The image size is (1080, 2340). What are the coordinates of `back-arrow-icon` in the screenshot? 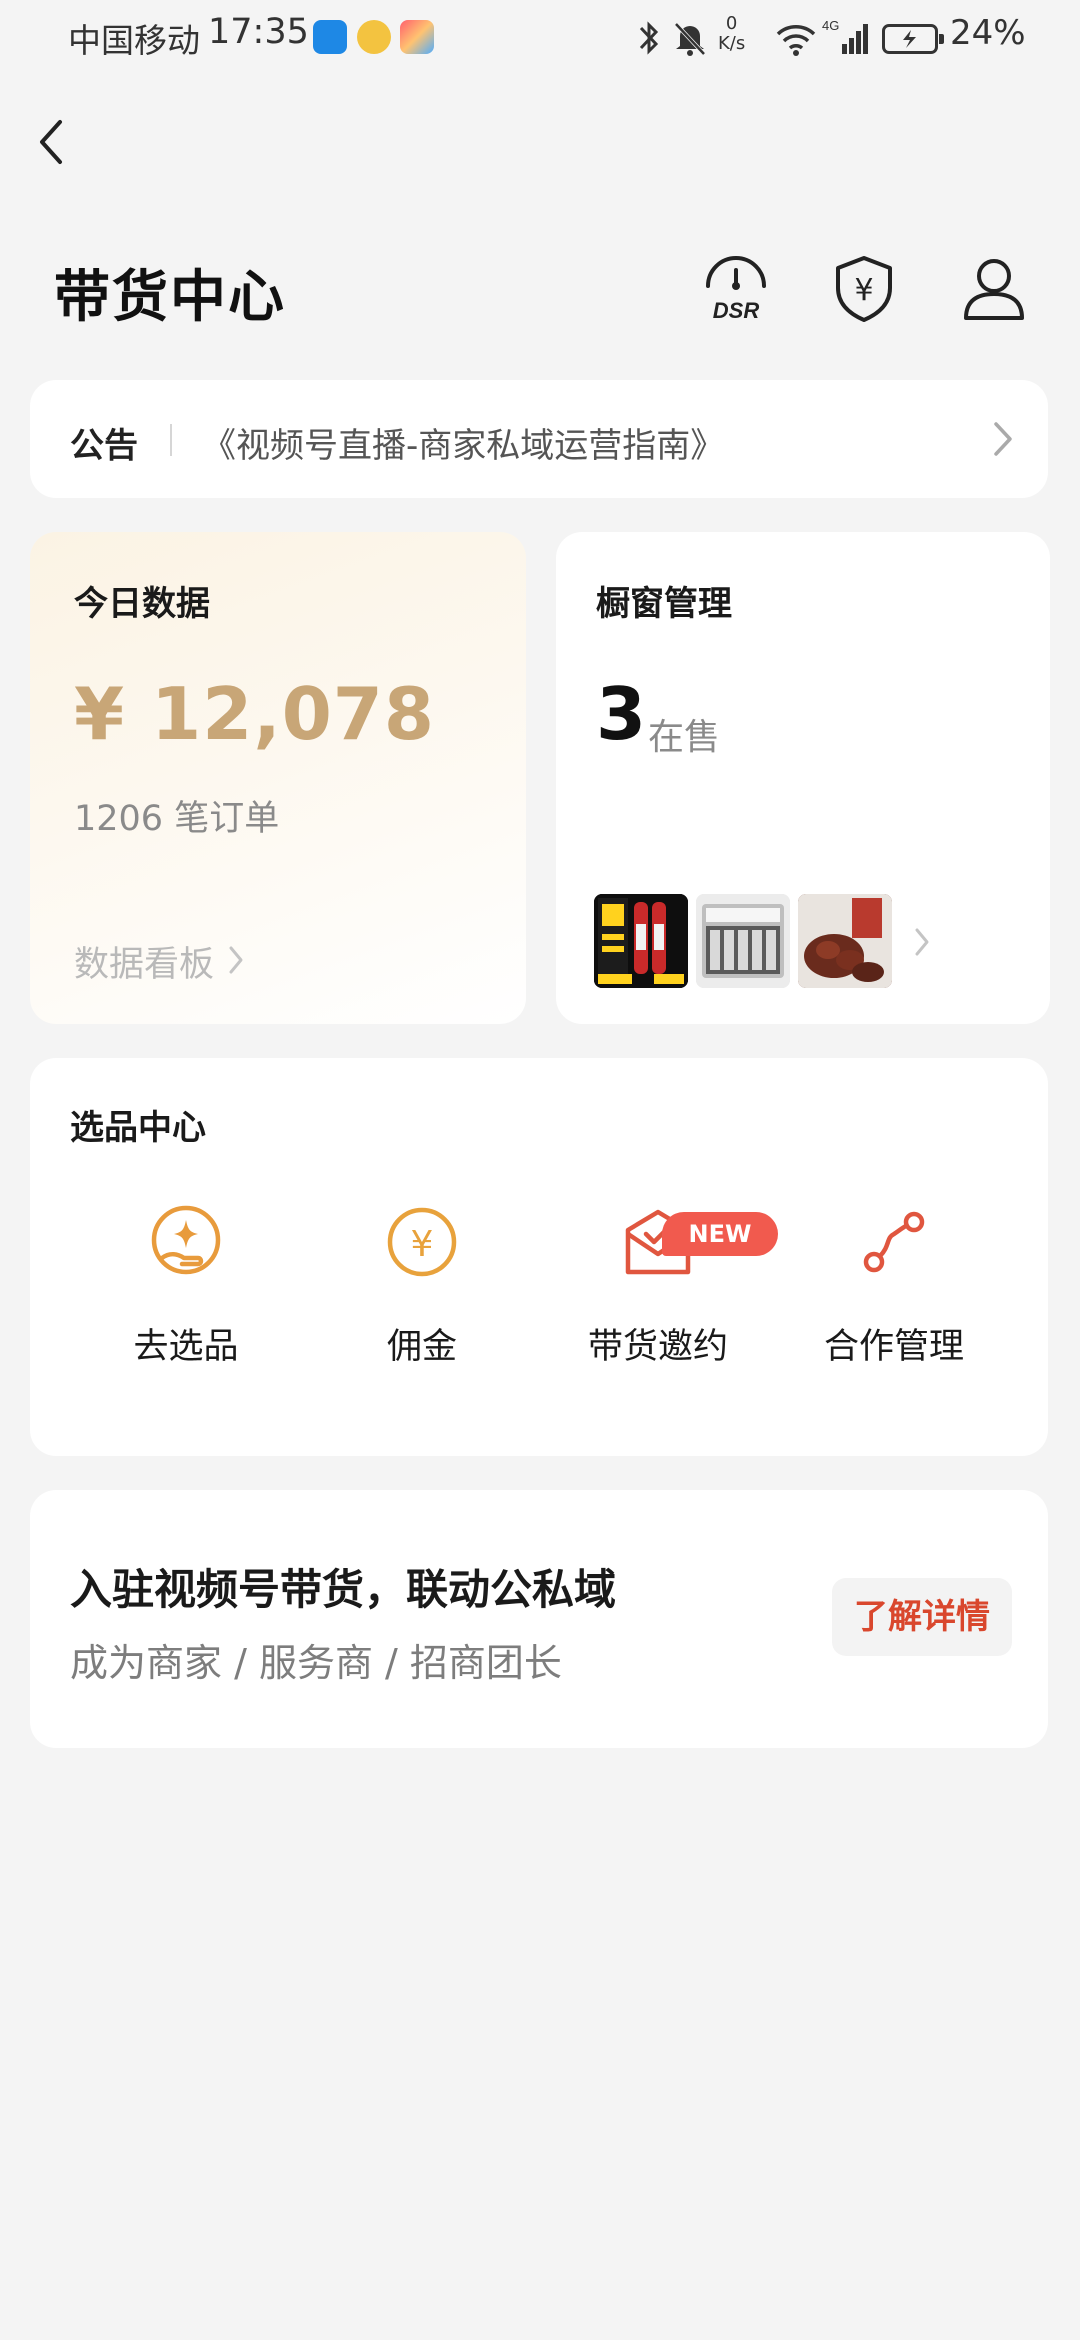 It's located at (52, 142).